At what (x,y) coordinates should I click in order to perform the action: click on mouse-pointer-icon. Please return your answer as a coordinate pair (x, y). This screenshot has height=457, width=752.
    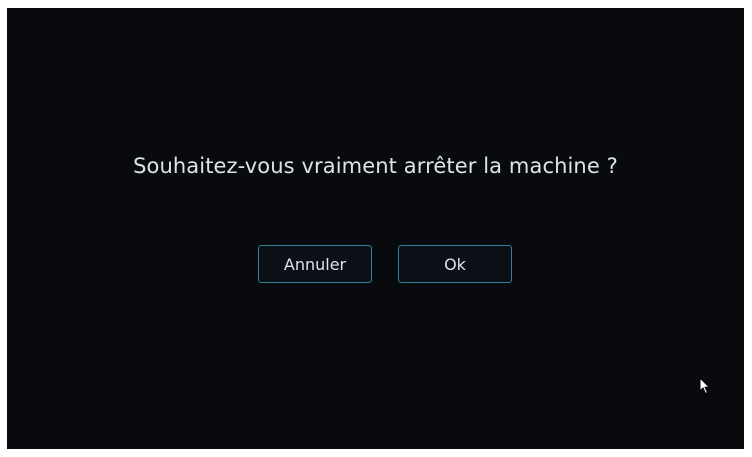
    Looking at the image, I should click on (705, 386).